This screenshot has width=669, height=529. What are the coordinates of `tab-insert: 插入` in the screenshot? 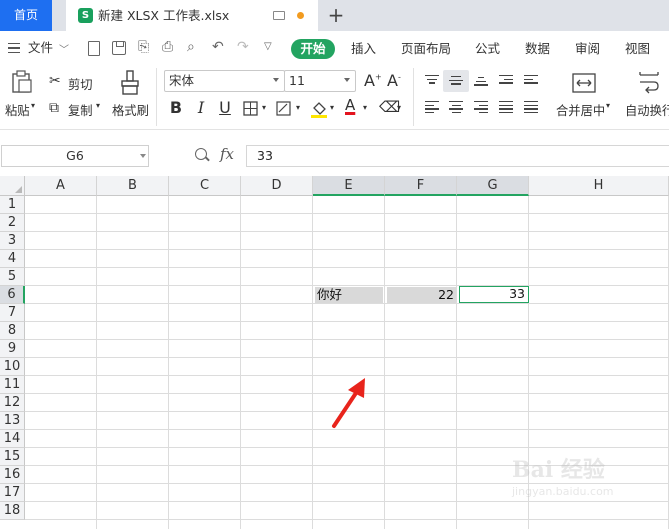 It's located at (363, 49).